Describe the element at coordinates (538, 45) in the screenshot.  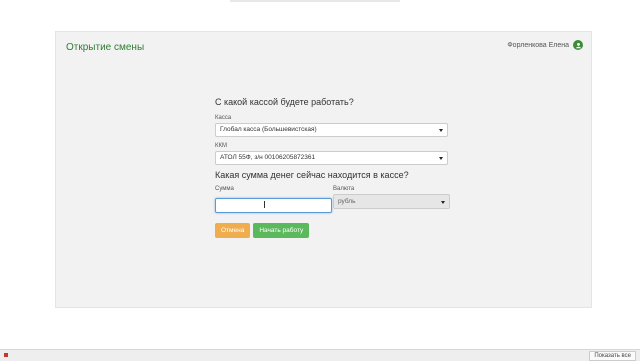
I see `user-name: Форленкова Елена` at that location.